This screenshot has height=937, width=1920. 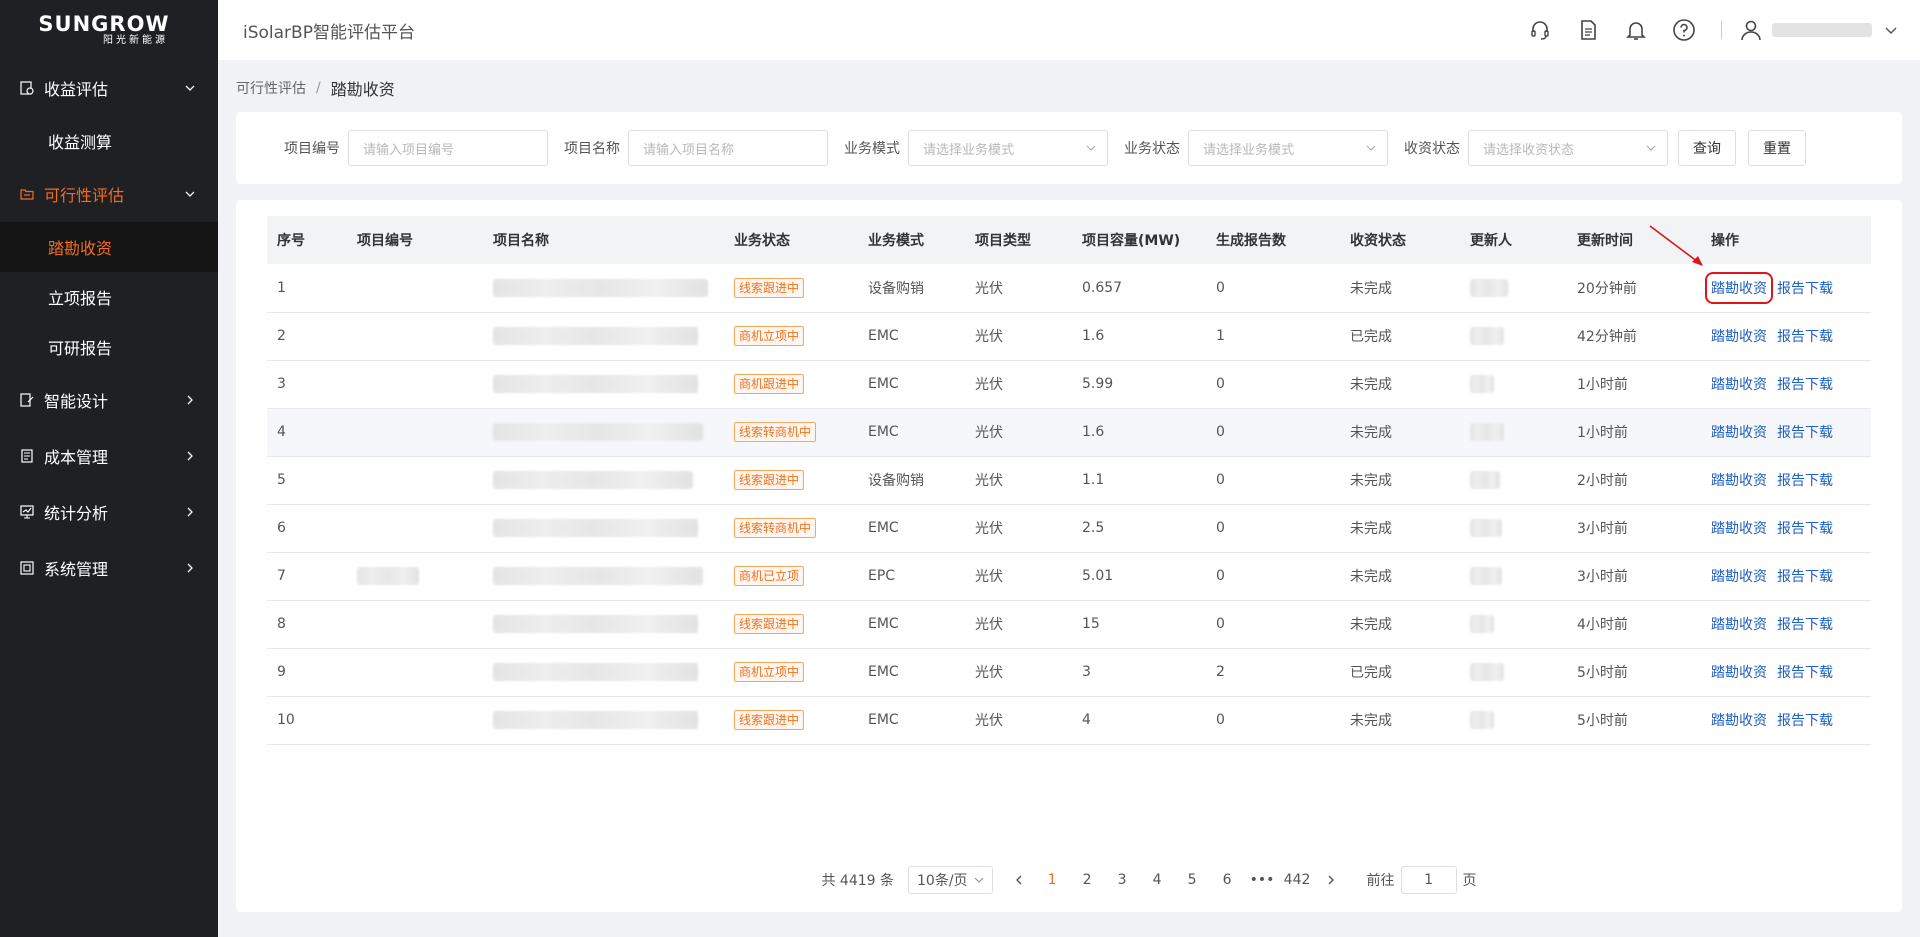 I want to click on sidebar-group-feasibility: 可行性评估, so click(x=109, y=194).